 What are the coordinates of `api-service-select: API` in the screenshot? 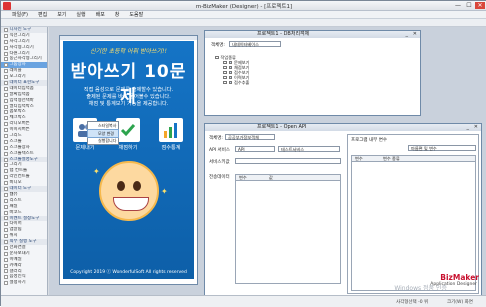 It's located at (255, 149).